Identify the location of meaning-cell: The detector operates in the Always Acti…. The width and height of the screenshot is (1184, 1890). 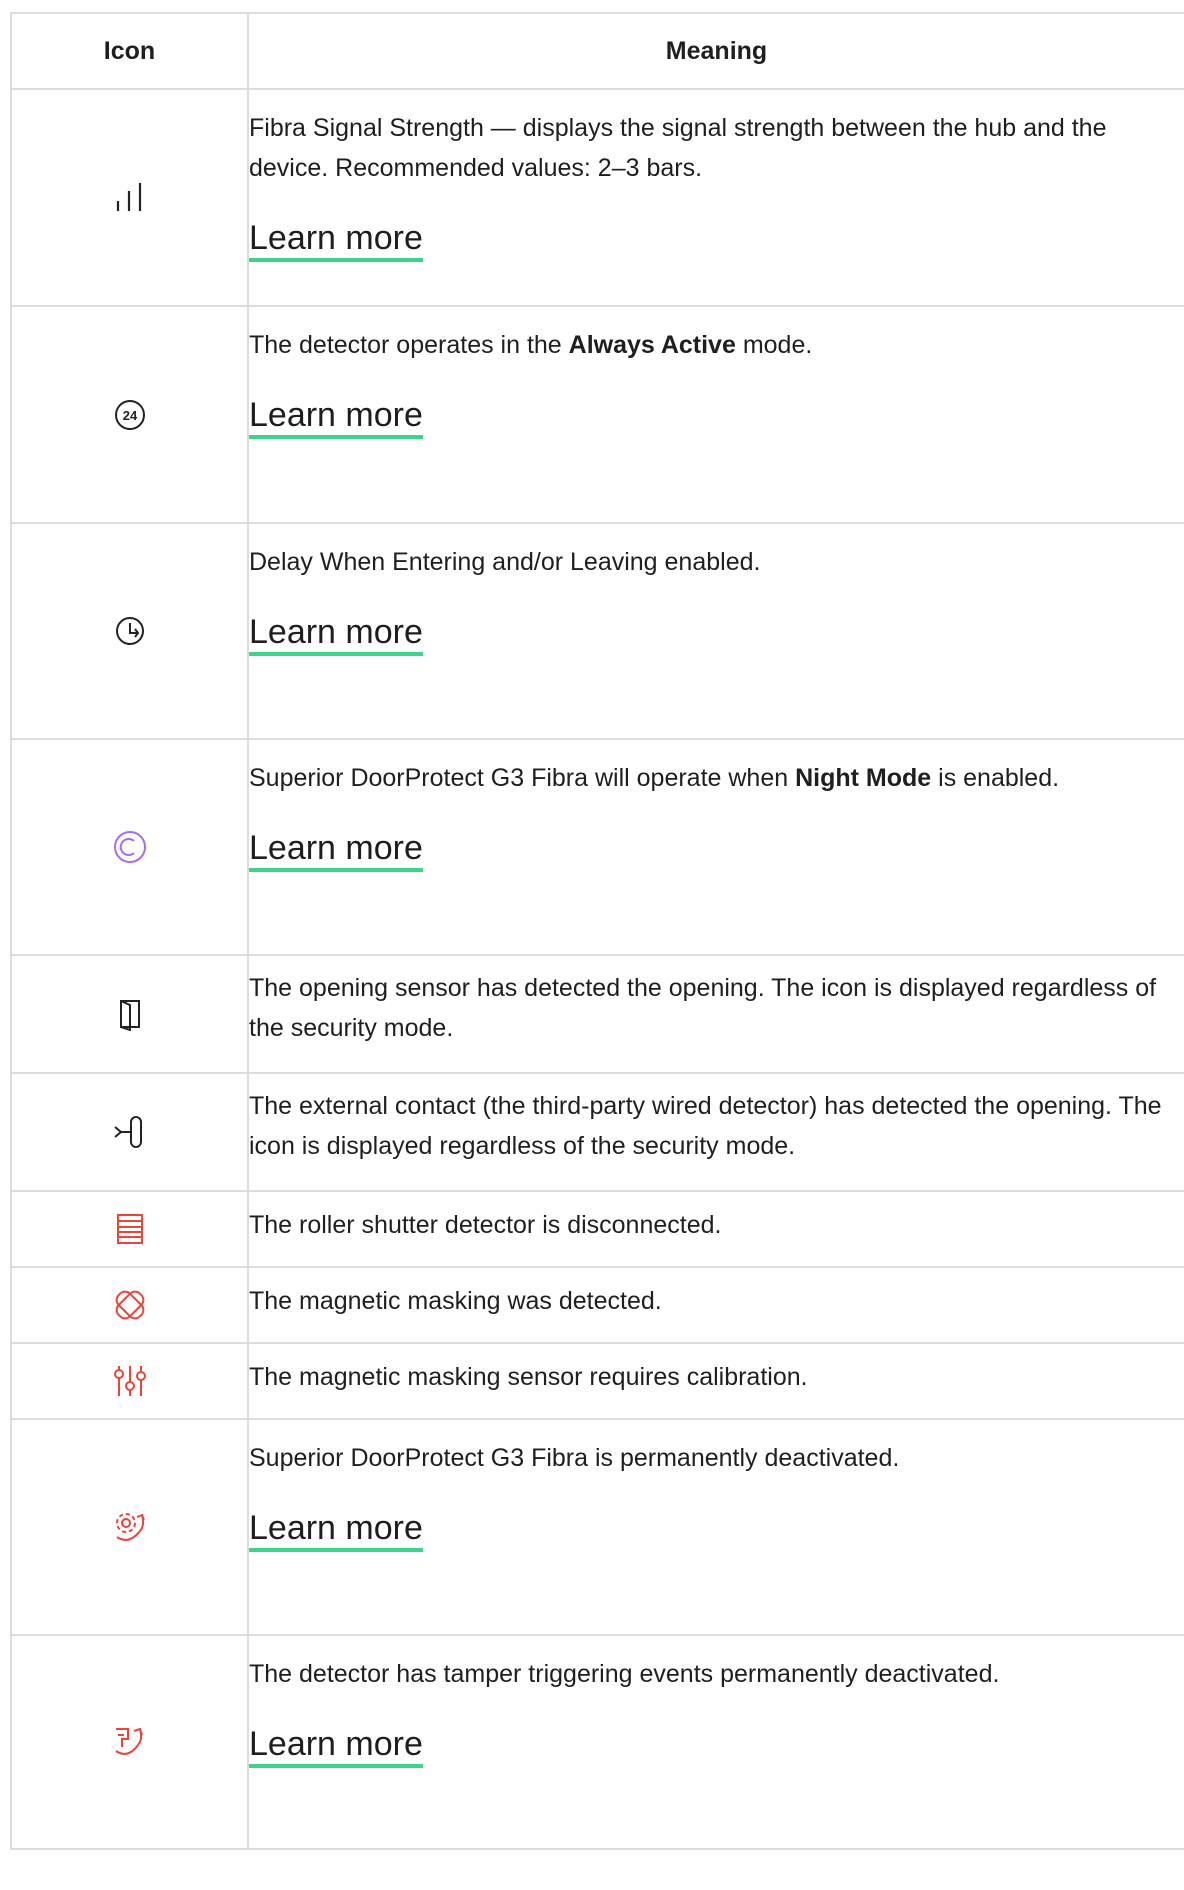
(715, 414).